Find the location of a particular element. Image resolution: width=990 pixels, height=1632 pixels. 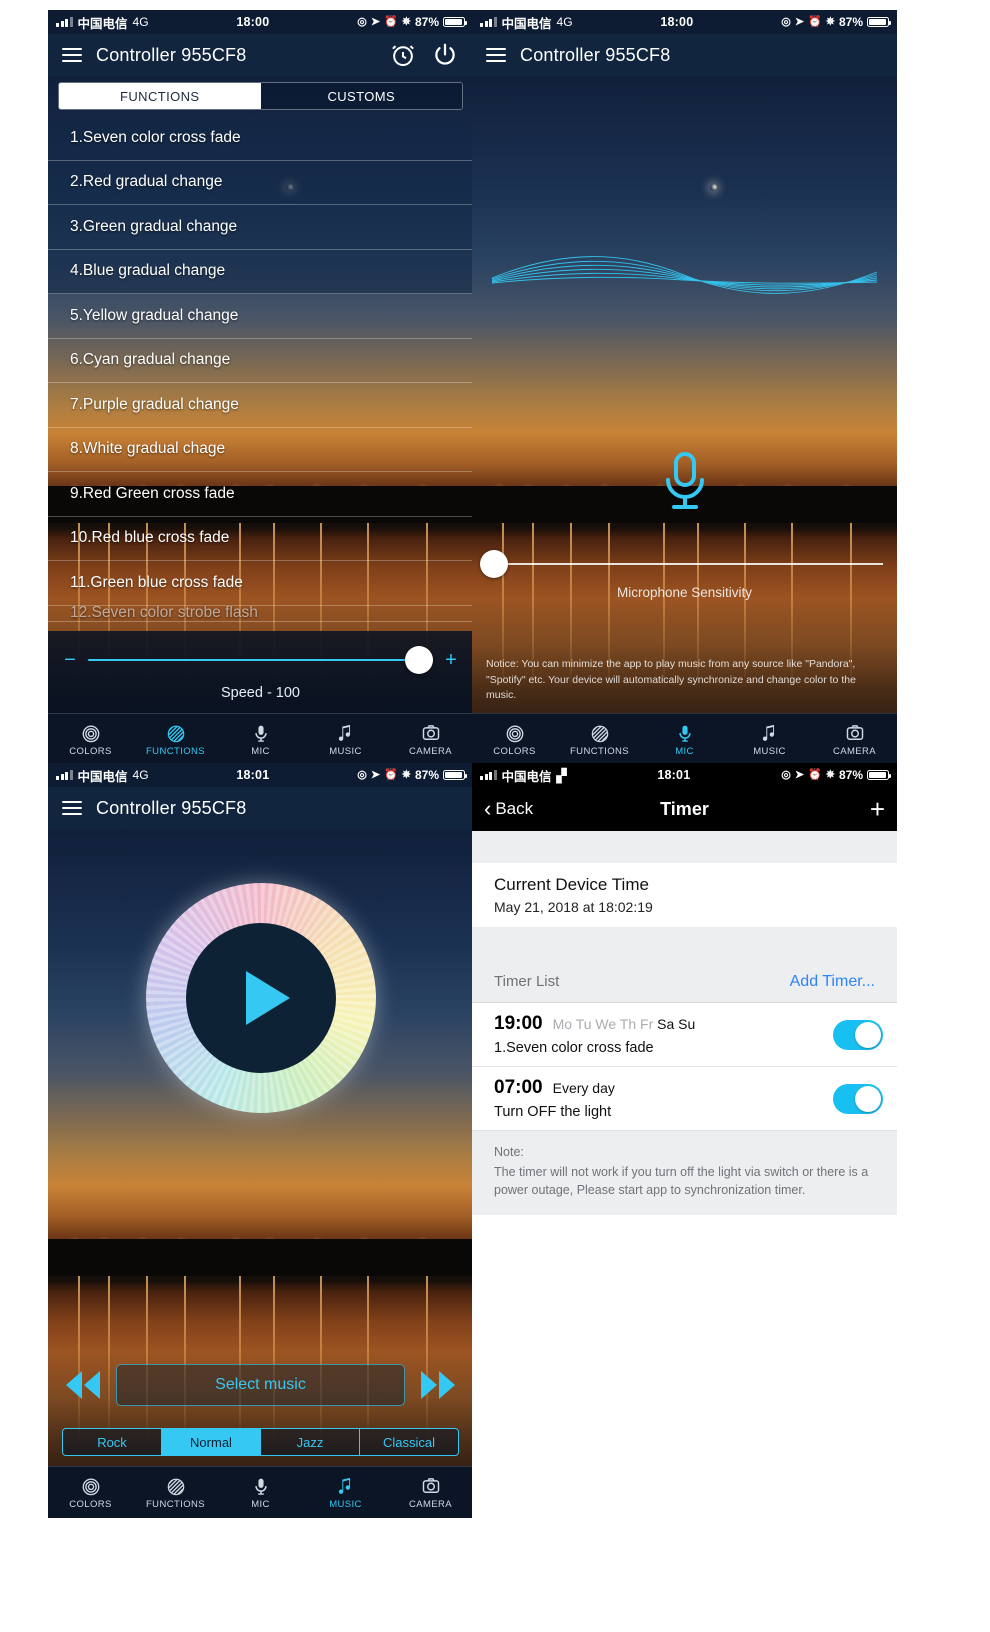

back-label: Back is located at coordinates (514, 808).